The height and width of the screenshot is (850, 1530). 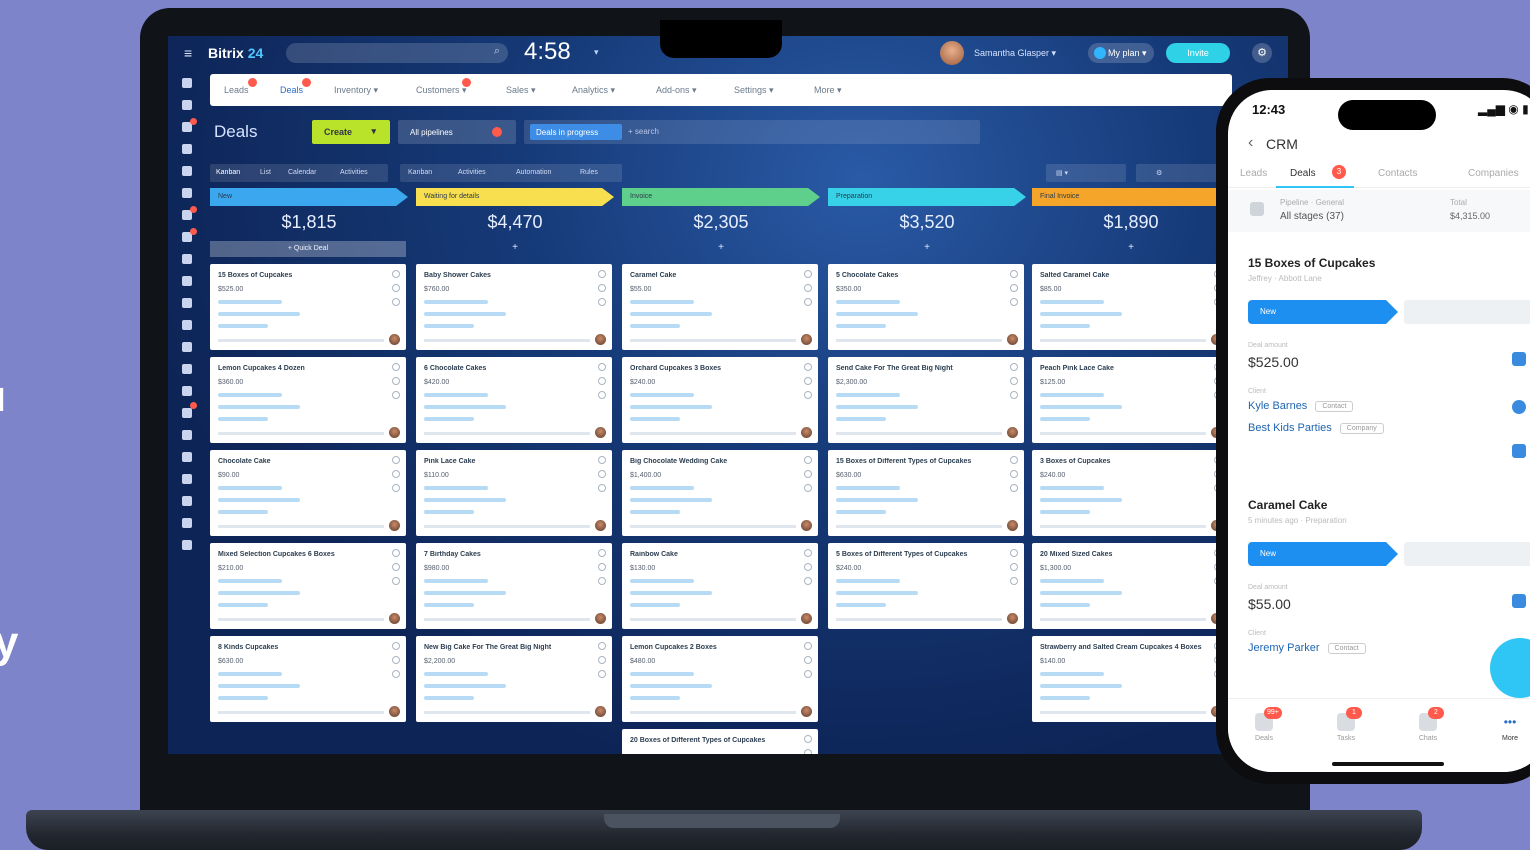 I want to click on back-icon: ‹, so click(x=1250, y=143).